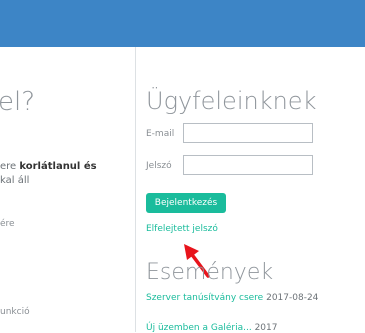  What do you see at coordinates (186, 203) in the screenshot?
I see `login-button: Bejelentkezés` at bounding box center [186, 203].